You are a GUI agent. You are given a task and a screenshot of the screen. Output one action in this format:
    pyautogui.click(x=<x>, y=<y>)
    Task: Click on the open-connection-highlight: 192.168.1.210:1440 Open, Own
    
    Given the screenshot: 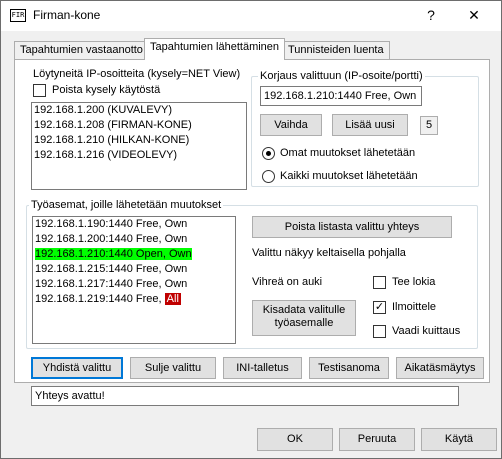 What is the action you would take?
    pyautogui.click(x=113, y=254)
    